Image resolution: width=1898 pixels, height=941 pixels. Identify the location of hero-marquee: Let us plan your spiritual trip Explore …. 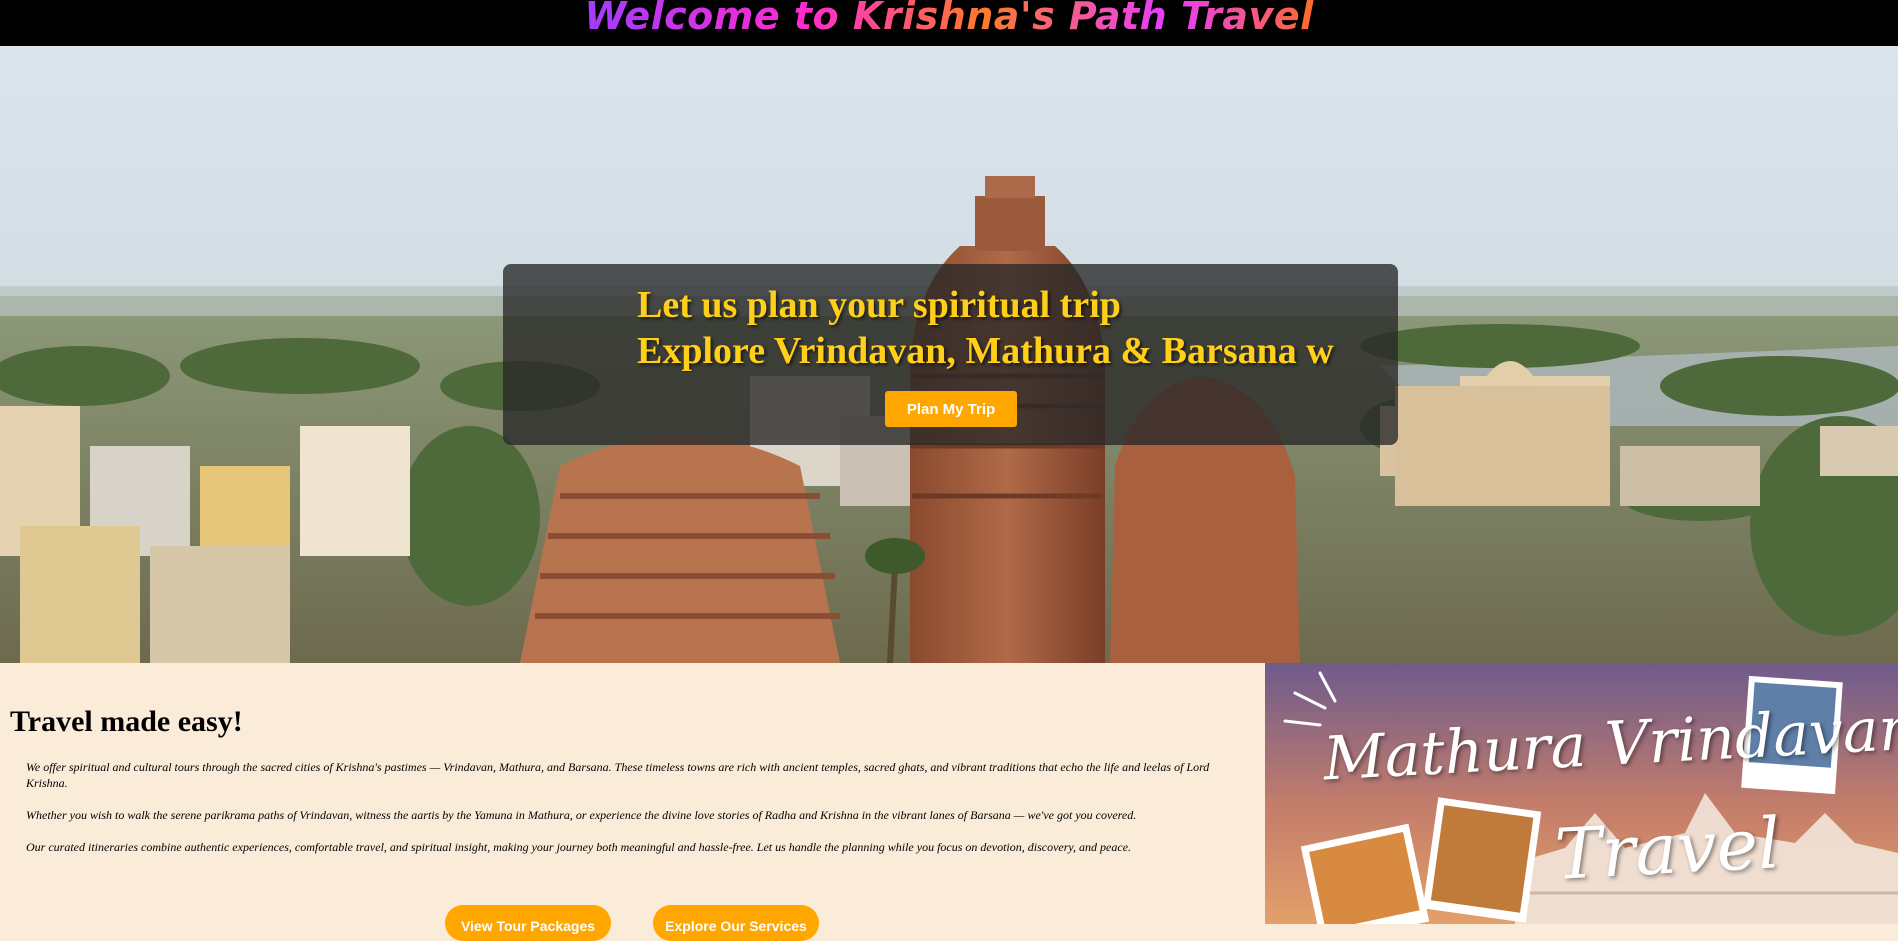
(1001, 327).